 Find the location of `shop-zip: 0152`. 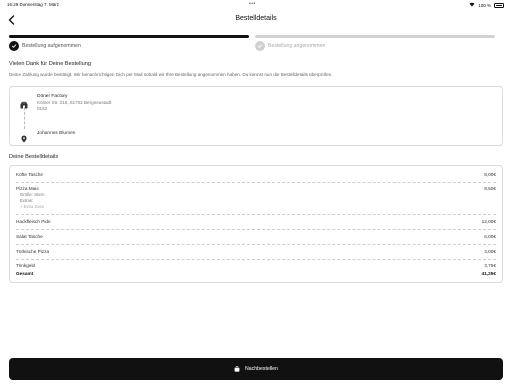

shop-zip: 0152 is located at coordinates (42, 108).